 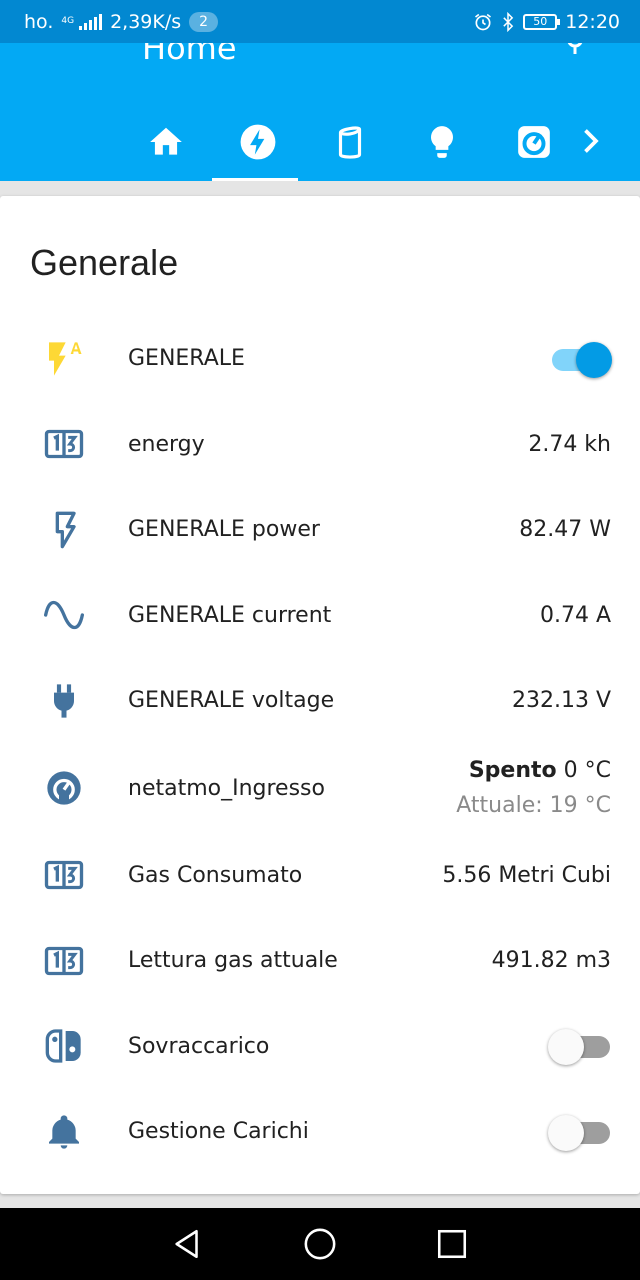 What do you see at coordinates (587, 770) in the screenshot?
I see `climate-target: 0 °C` at bounding box center [587, 770].